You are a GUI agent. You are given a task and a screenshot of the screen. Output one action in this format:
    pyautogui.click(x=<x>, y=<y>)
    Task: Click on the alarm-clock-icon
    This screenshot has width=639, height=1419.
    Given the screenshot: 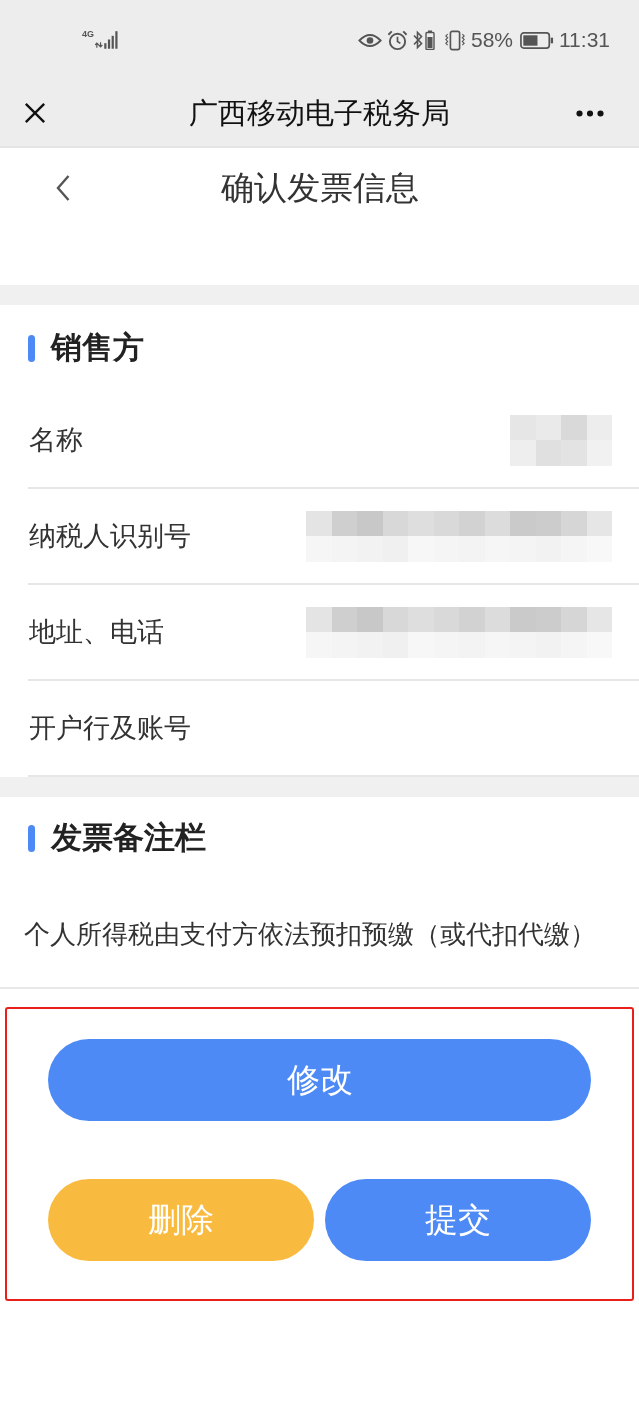 What is the action you would take?
    pyautogui.click(x=397, y=40)
    